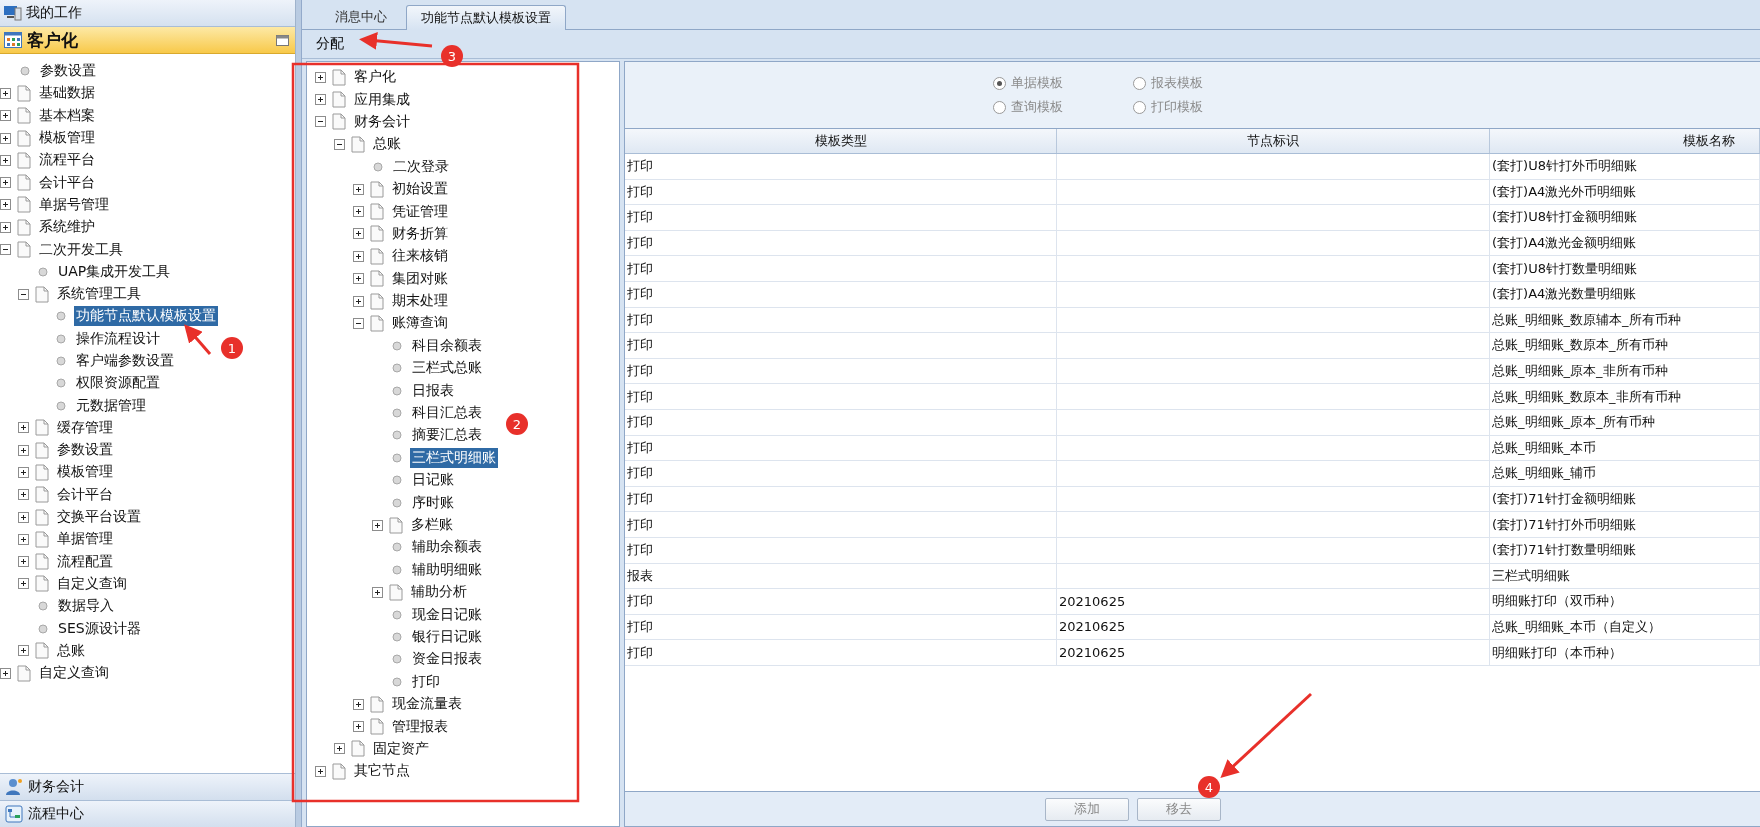  What do you see at coordinates (1192, 346) in the screenshot?
I see `table-row: 打印 总账_明细账_数原本_所有币种` at bounding box center [1192, 346].